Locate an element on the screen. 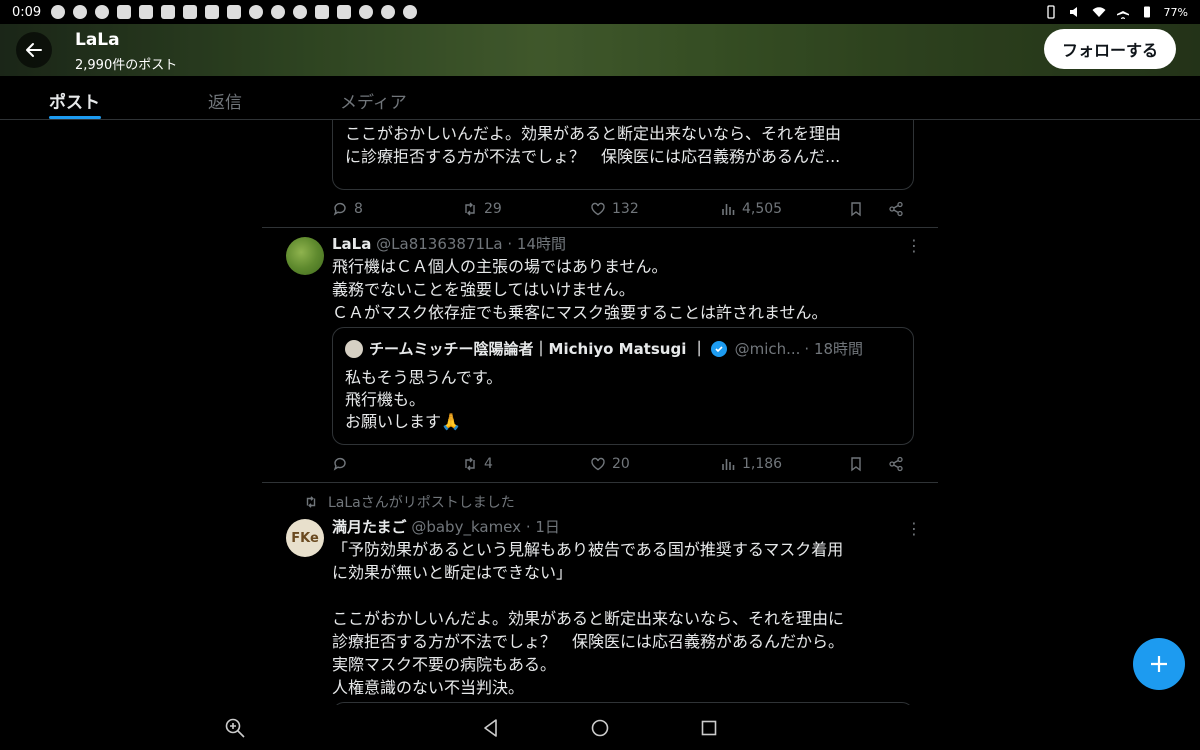 This screenshot has height=750, width=1200. battery-level: 77% is located at coordinates (1175, 12).